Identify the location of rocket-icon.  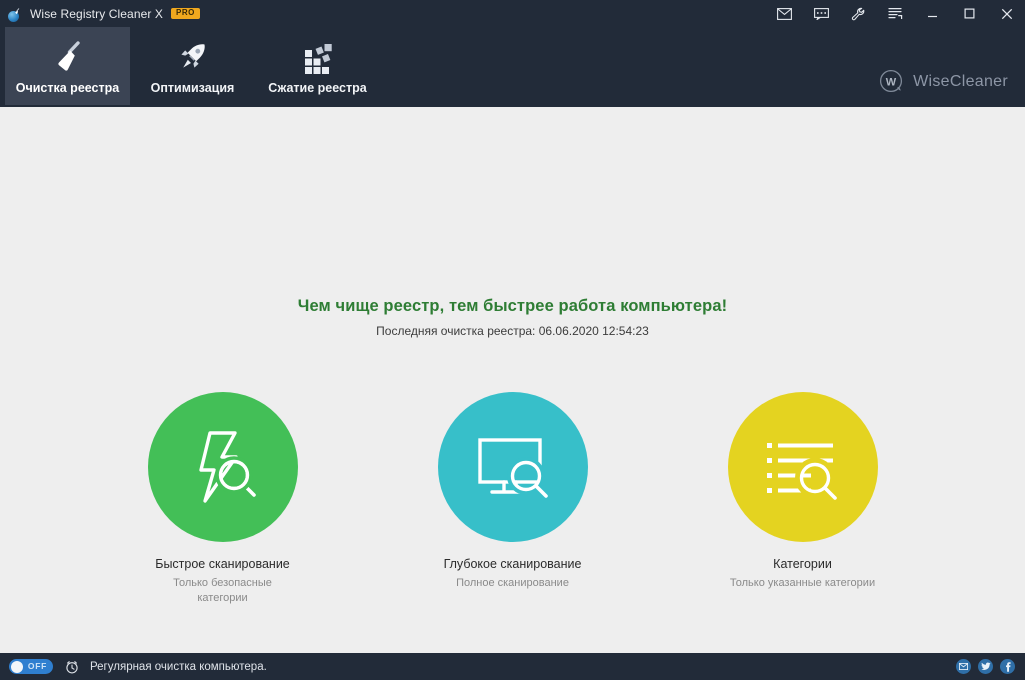
(193, 57).